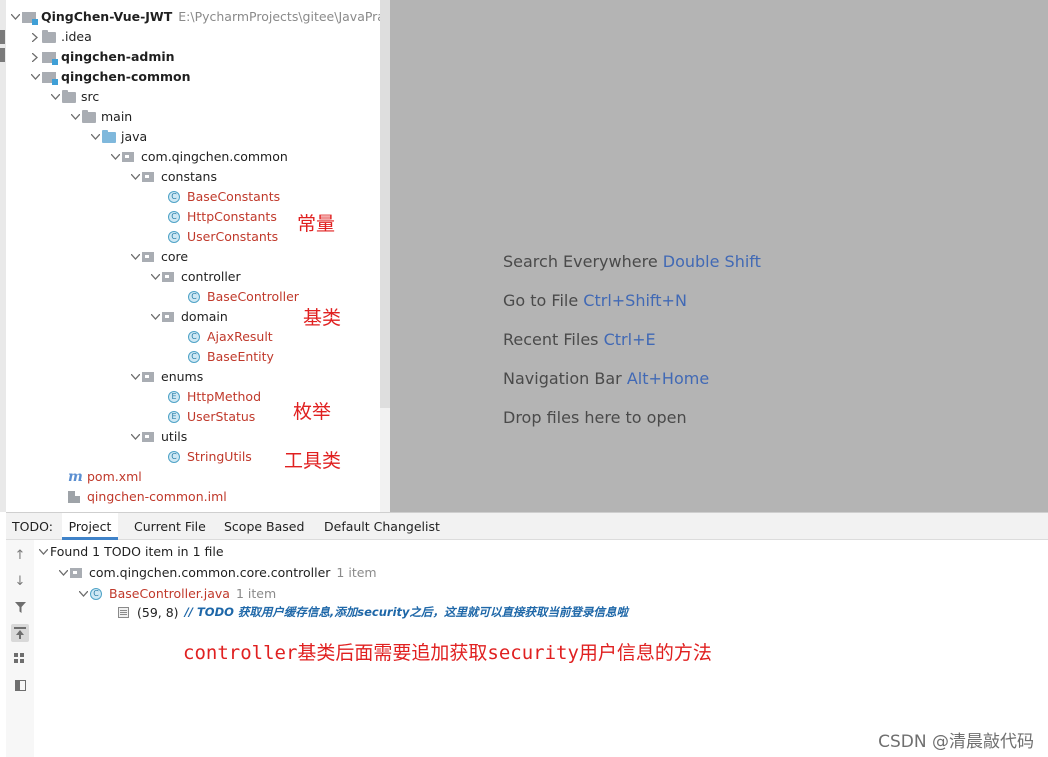 Image resolution: width=1048 pixels, height=757 pixels. I want to click on filter-icon, so click(20, 607).